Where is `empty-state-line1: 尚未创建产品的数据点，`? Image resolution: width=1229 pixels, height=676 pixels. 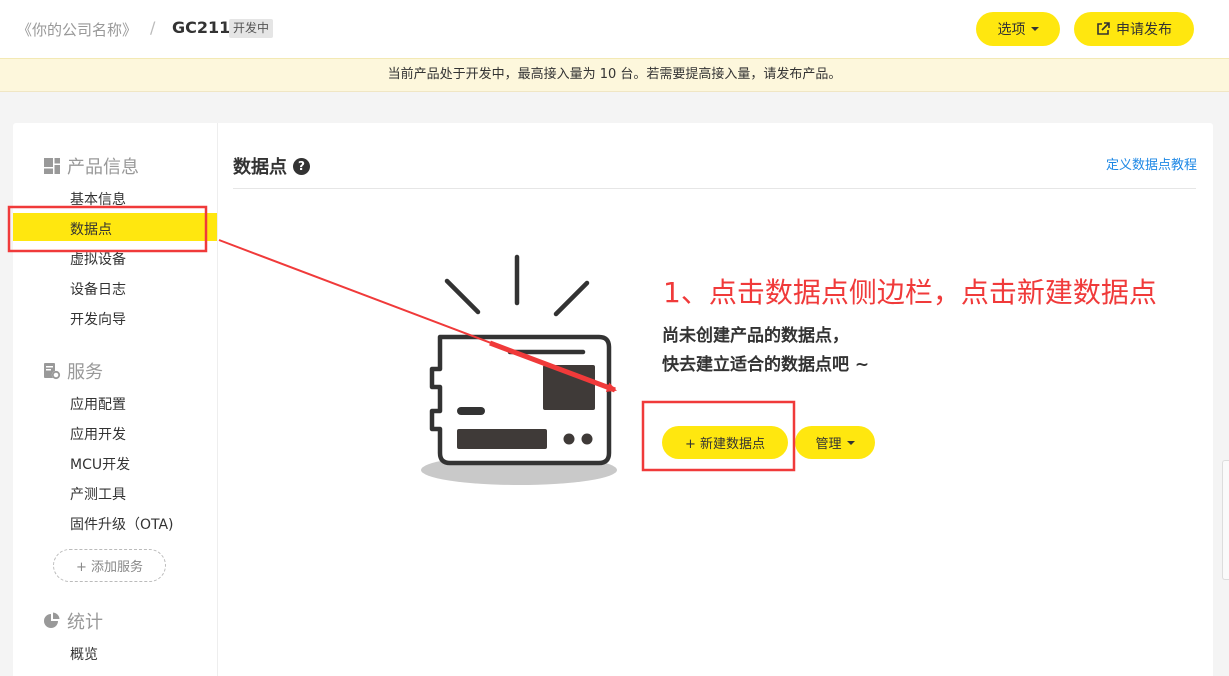
empty-state-line1: 尚未创建产品的数据点， is located at coordinates (755, 336).